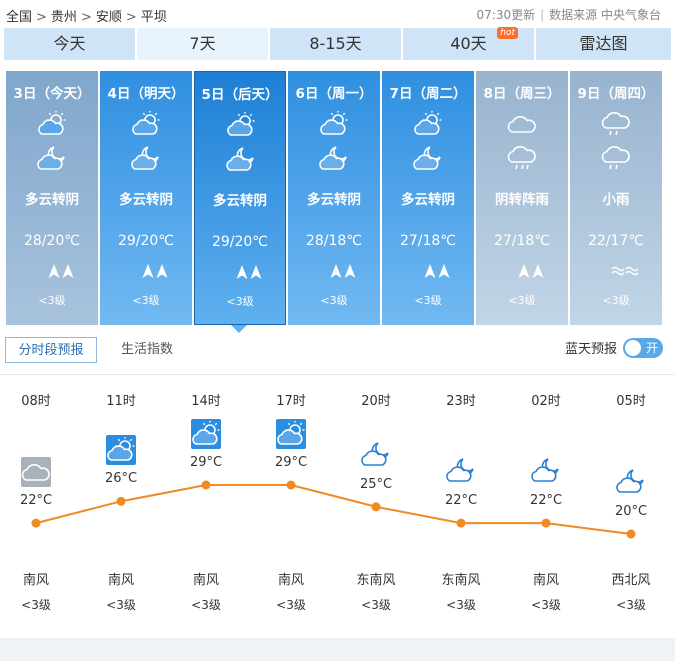 The height and width of the screenshot is (661, 675). What do you see at coordinates (109, 17) in the screenshot?
I see `breadcrumb-item: 安顺` at bounding box center [109, 17].